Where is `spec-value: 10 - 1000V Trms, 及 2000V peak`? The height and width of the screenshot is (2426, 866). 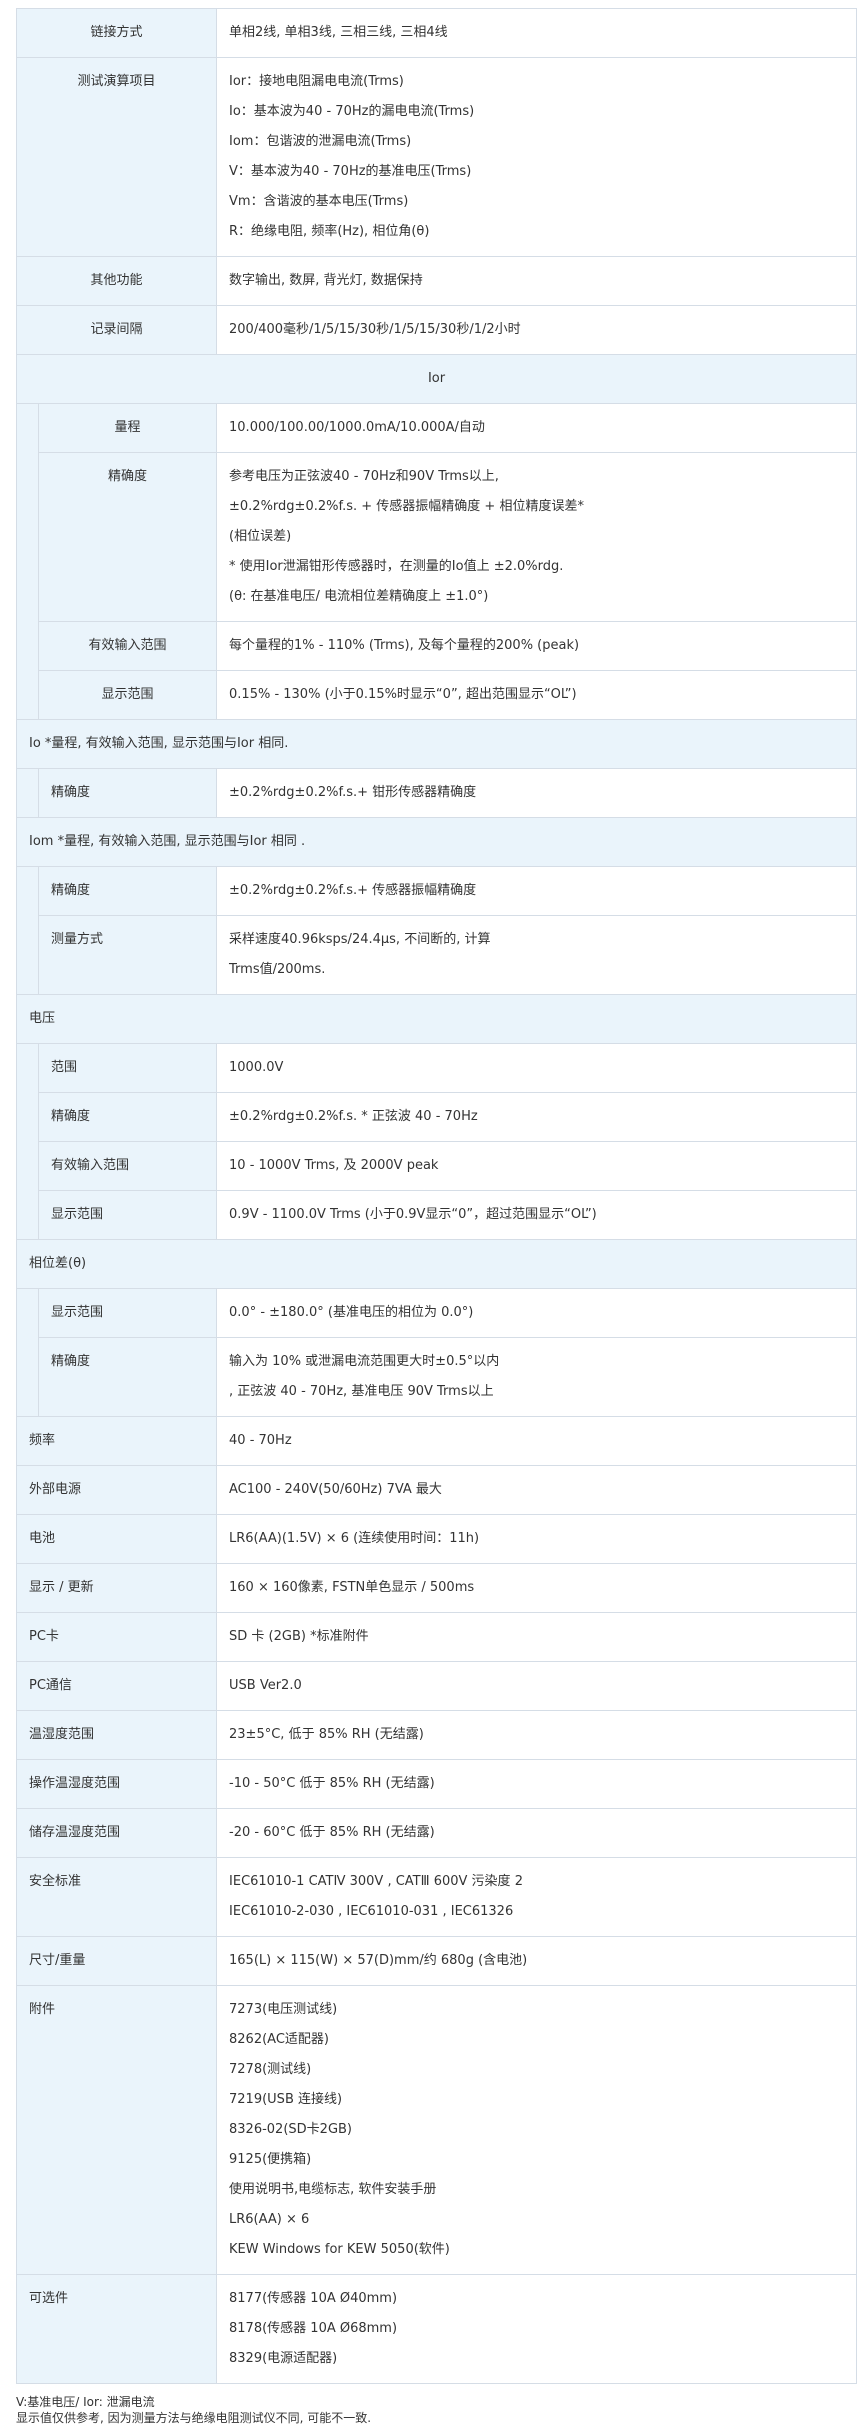 spec-value: 10 - 1000V Trms, 及 2000V peak is located at coordinates (537, 1166).